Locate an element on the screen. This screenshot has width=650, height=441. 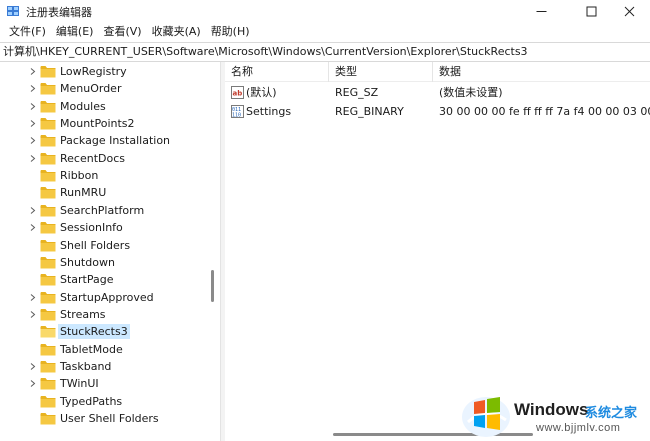
svg-text: 110 is located at coordinates (236, 116).